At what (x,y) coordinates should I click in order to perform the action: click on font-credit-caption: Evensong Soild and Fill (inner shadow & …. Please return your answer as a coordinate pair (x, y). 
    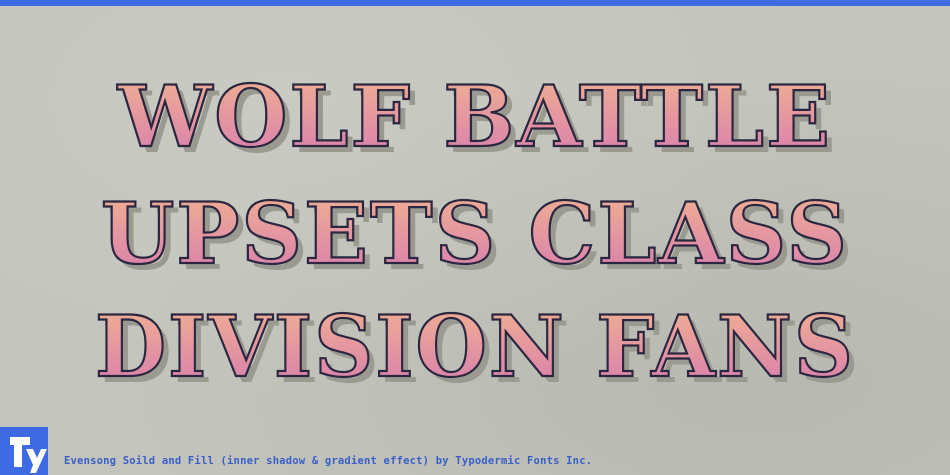
    Looking at the image, I should click on (328, 461).